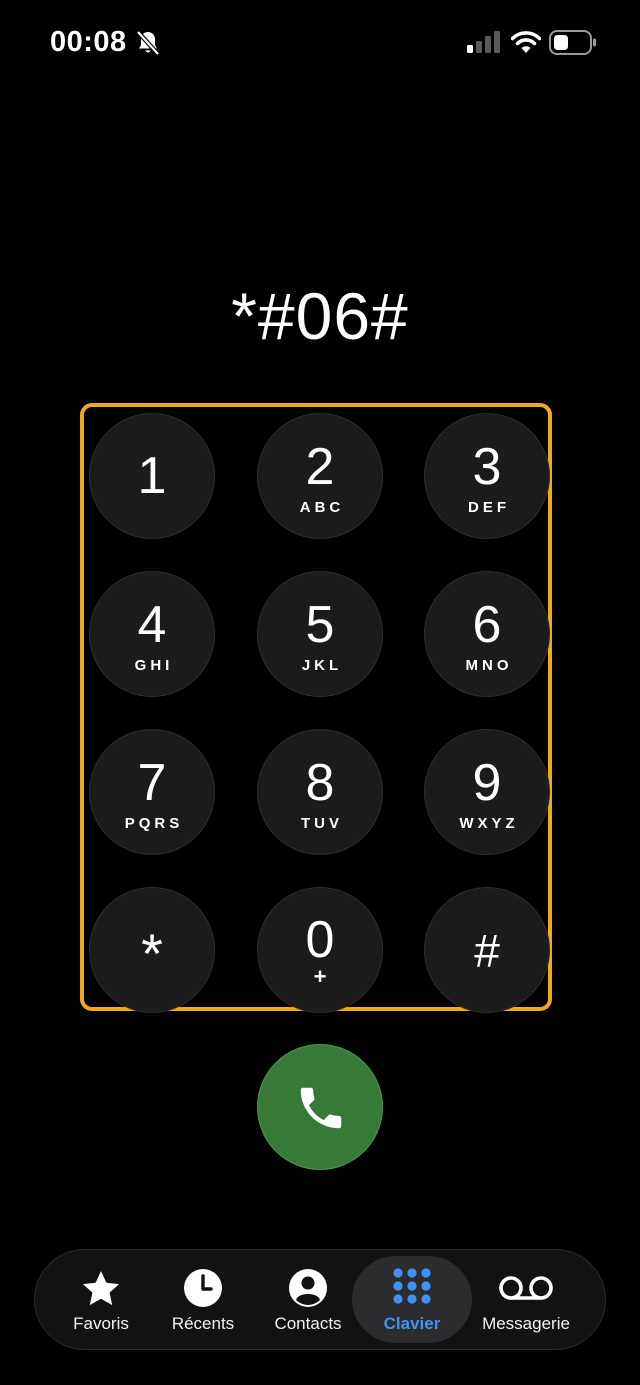 Image resolution: width=640 pixels, height=1385 pixels. I want to click on key-letters: +, so click(320, 976).